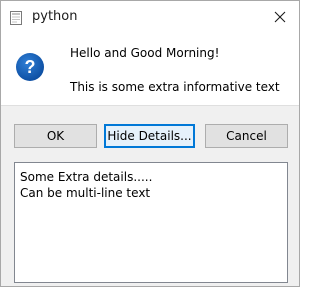 Image resolution: width=320 pixels, height=287 pixels. Describe the element at coordinates (55, 16) in the screenshot. I see `window-title: python` at that location.